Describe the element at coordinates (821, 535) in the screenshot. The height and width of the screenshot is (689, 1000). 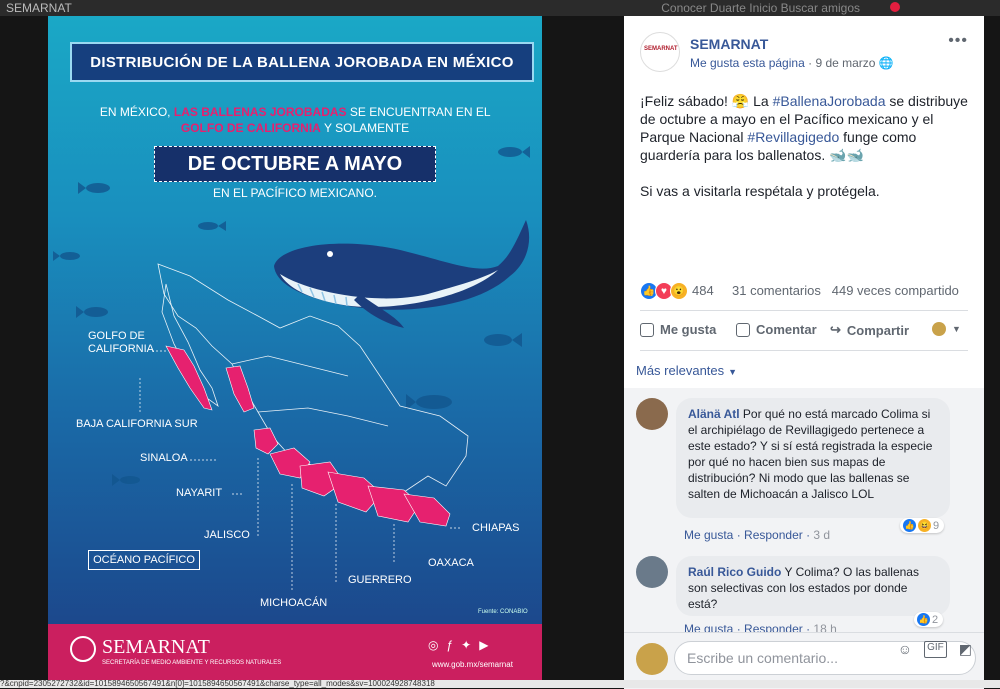
I see `comment-time: 3 d` at that location.